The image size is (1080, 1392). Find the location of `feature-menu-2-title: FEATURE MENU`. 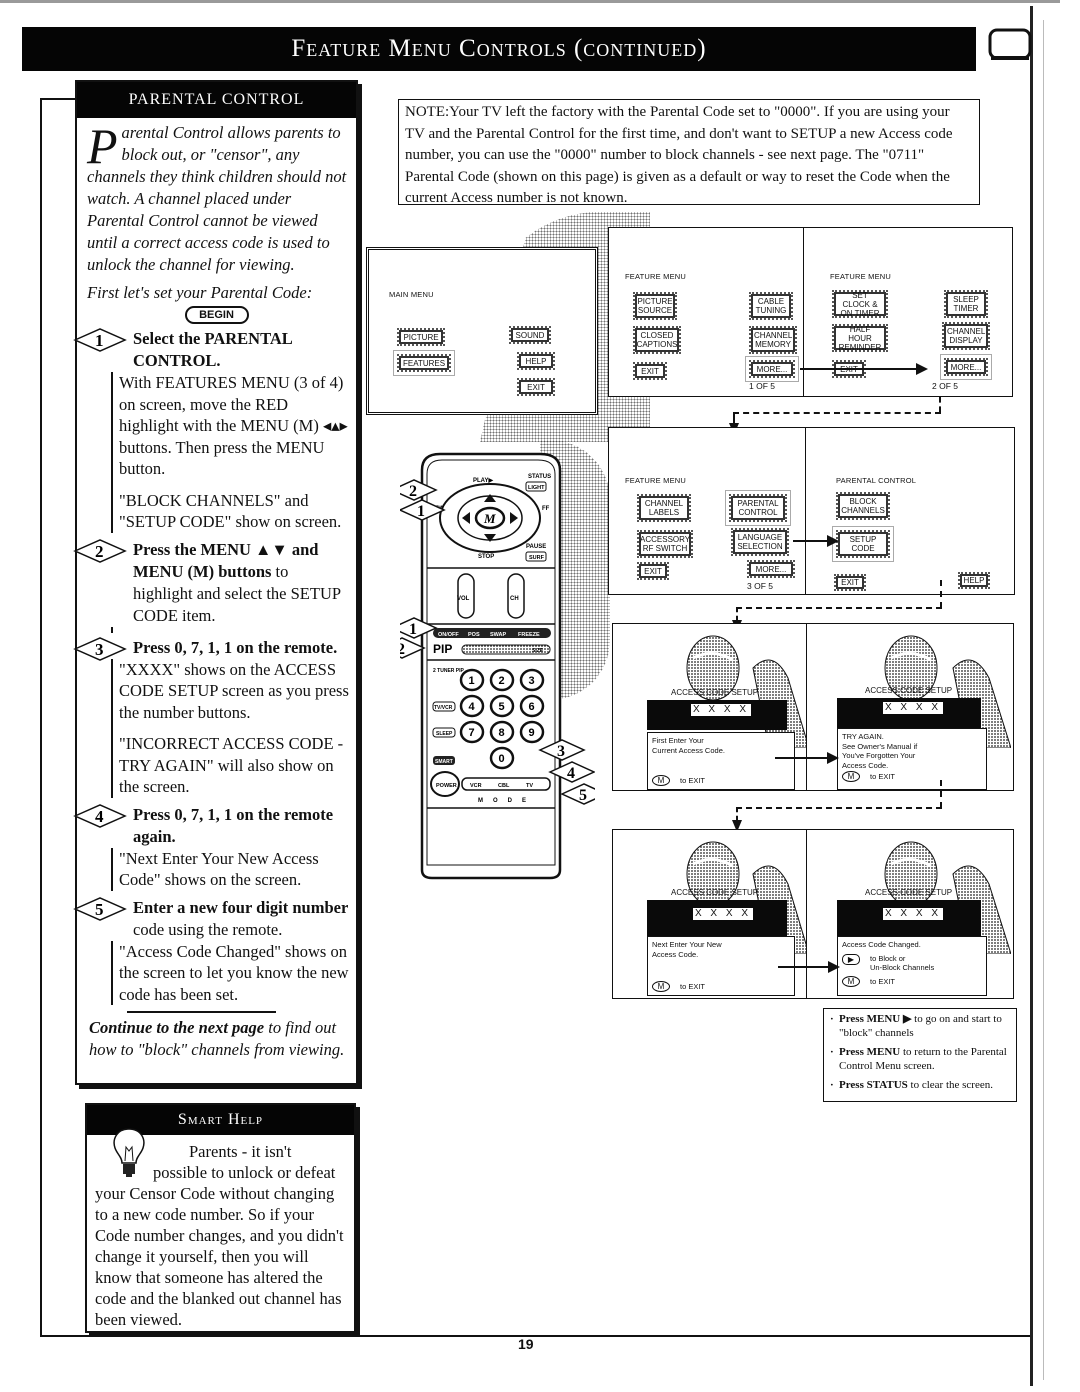

feature-menu-2-title: FEATURE MENU is located at coordinates (861, 276).